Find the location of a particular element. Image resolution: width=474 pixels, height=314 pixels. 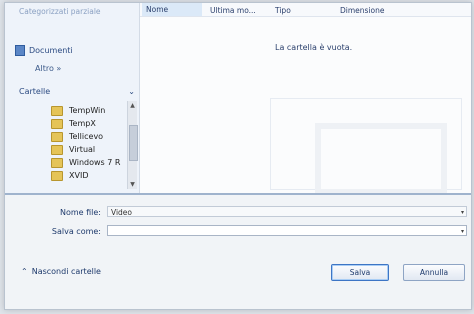

folders-section-label: Cartelle is located at coordinates (35, 91).